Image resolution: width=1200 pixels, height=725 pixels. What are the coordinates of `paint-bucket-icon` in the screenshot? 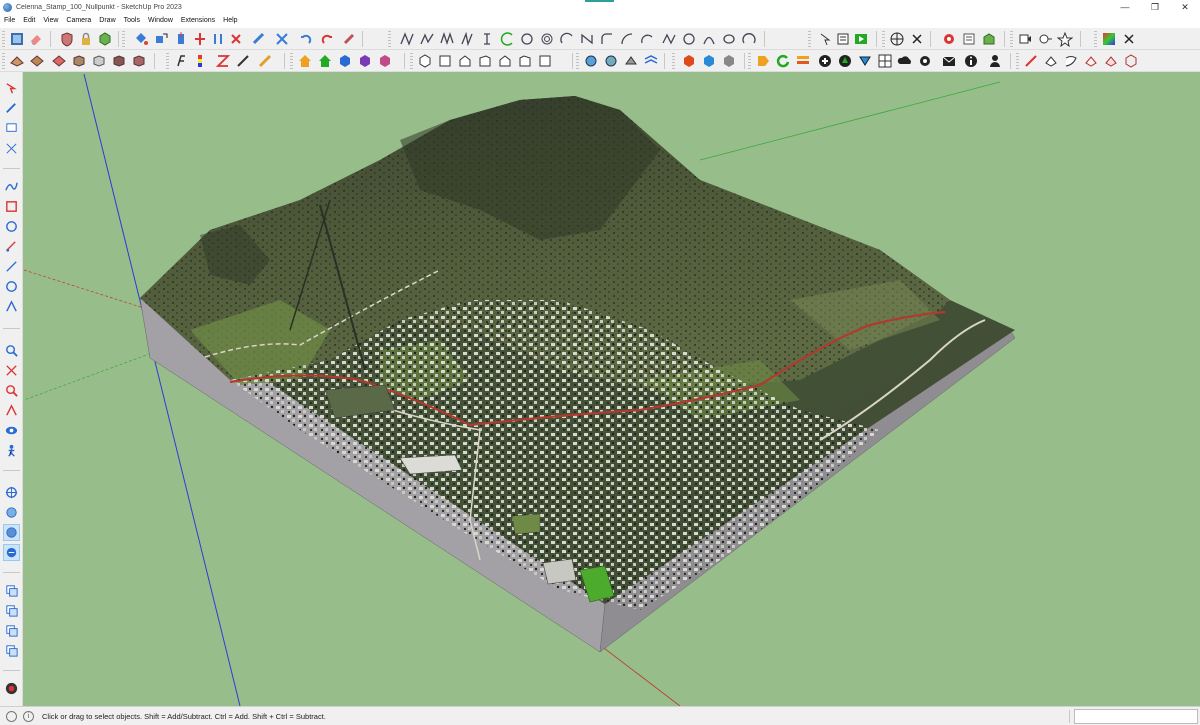 It's located at (141, 39).